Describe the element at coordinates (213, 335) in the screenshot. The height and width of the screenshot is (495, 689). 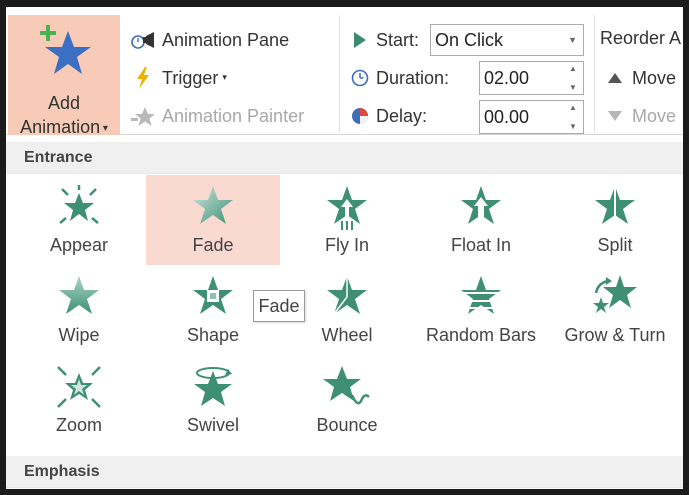
I see `effect-label: Shape` at that location.